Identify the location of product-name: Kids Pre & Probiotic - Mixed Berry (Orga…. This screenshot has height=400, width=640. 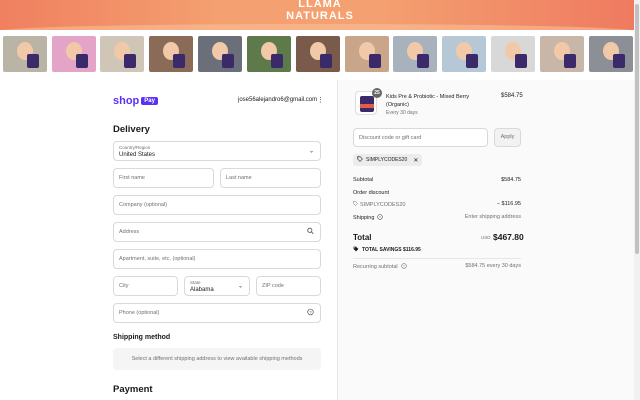
(428, 101).